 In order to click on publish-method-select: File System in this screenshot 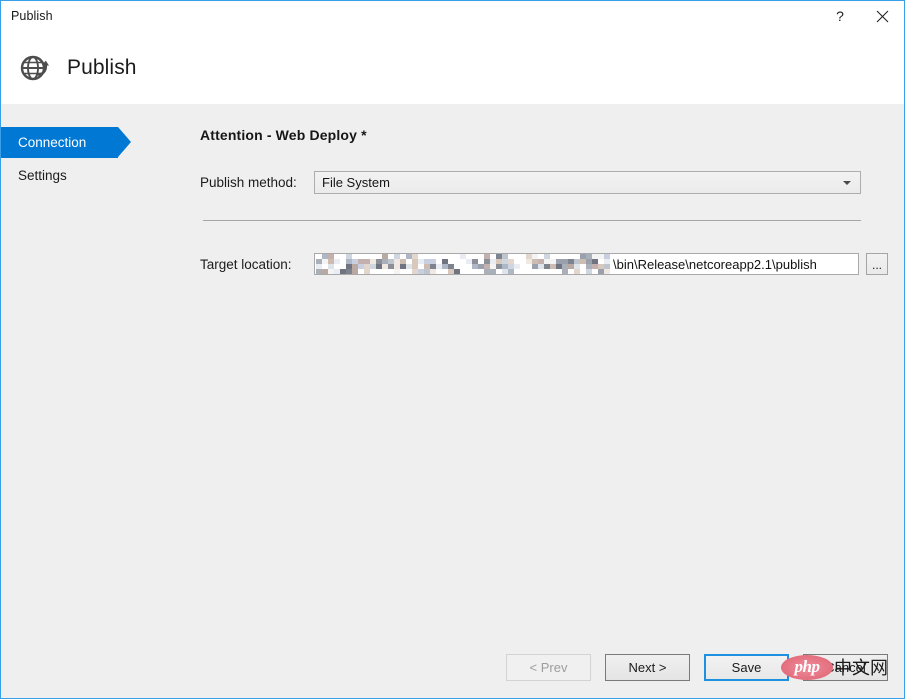, I will do `click(587, 182)`.